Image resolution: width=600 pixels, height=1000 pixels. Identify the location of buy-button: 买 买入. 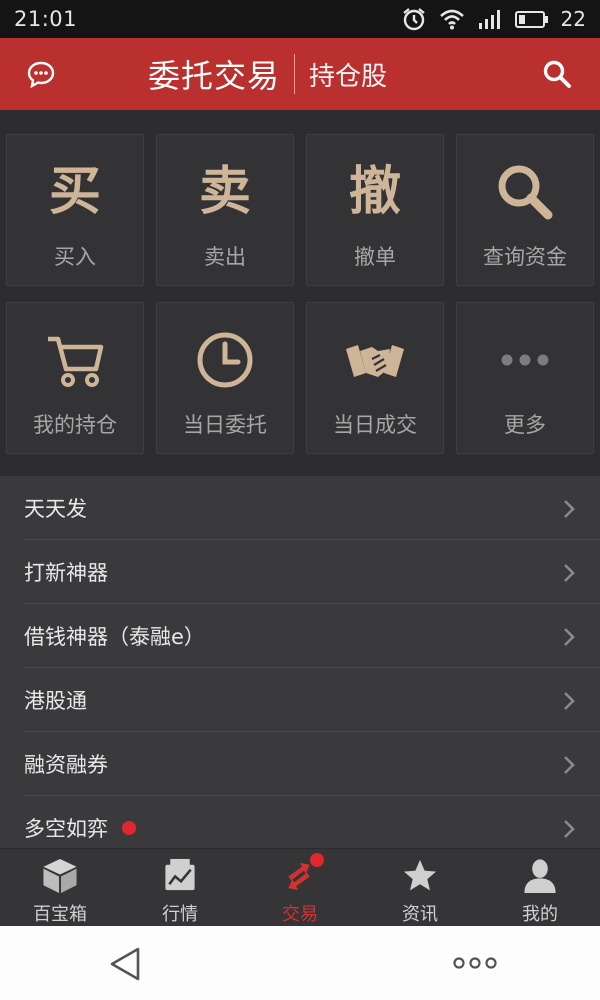
(75, 210).